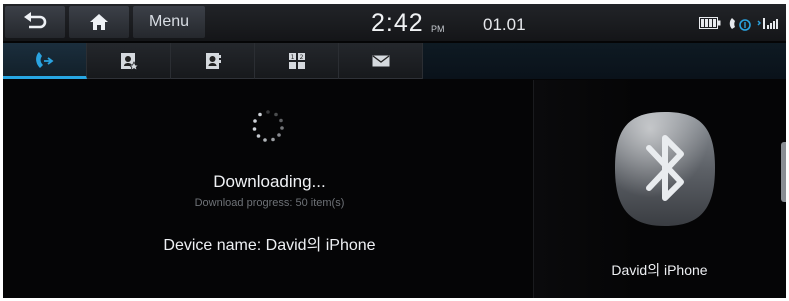 Image resolution: width=789 pixels, height=301 pixels. What do you see at coordinates (269, 245) in the screenshot?
I see `device-name-text: Device name: David의 iPhone` at bounding box center [269, 245].